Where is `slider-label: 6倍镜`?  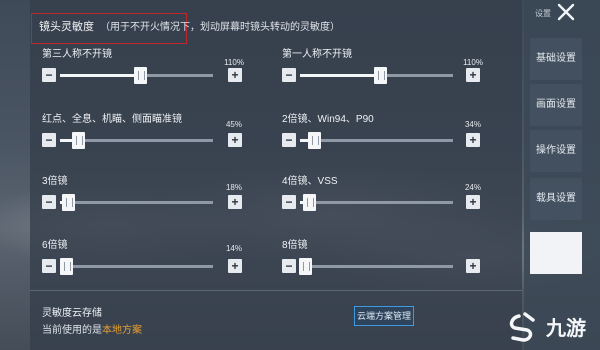 slider-label: 6倍镜 is located at coordinates (55, 245).